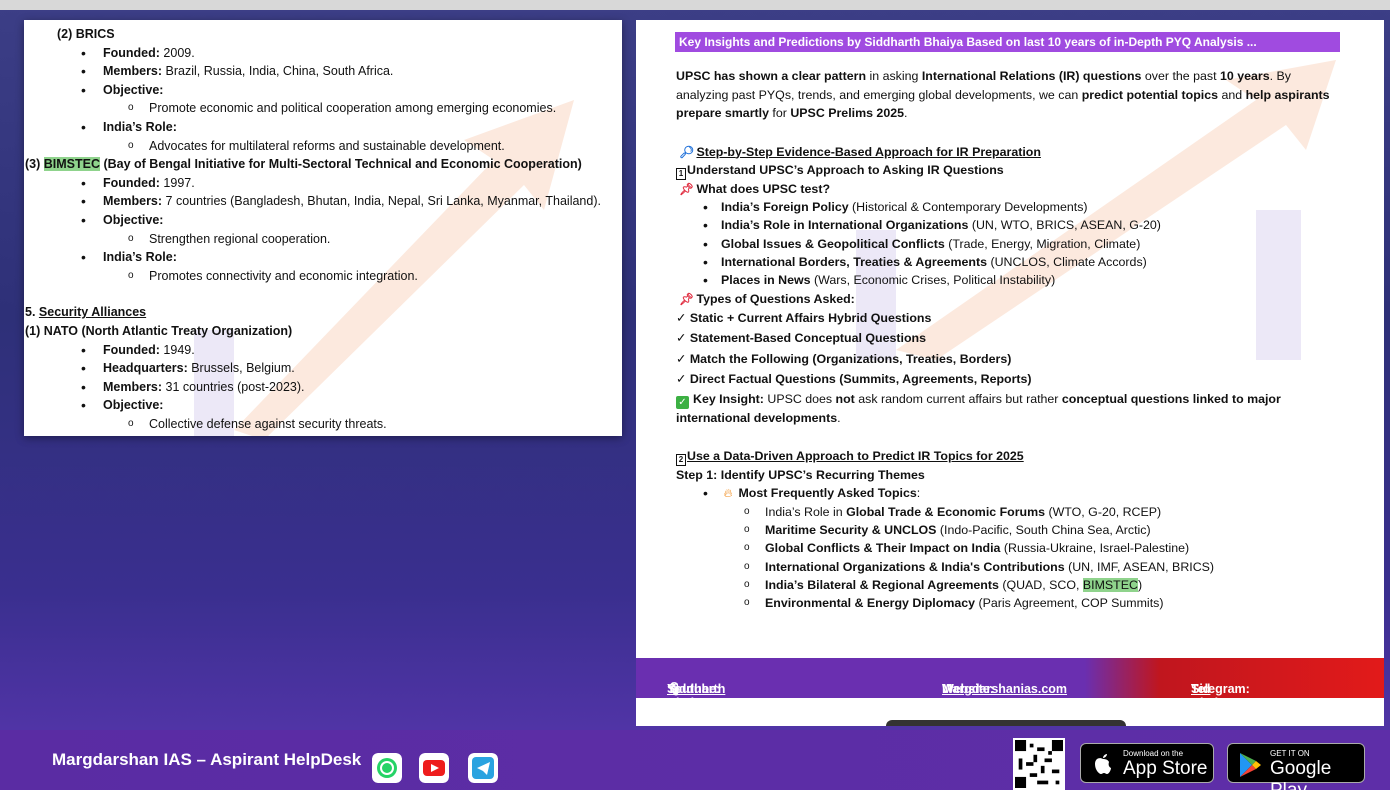 The image size is (1390, 790). What do you see at coordinates (86, 34) in the screenshot?
I see `brics-heading: (2) BRICS` at bounding box center [86, 34].